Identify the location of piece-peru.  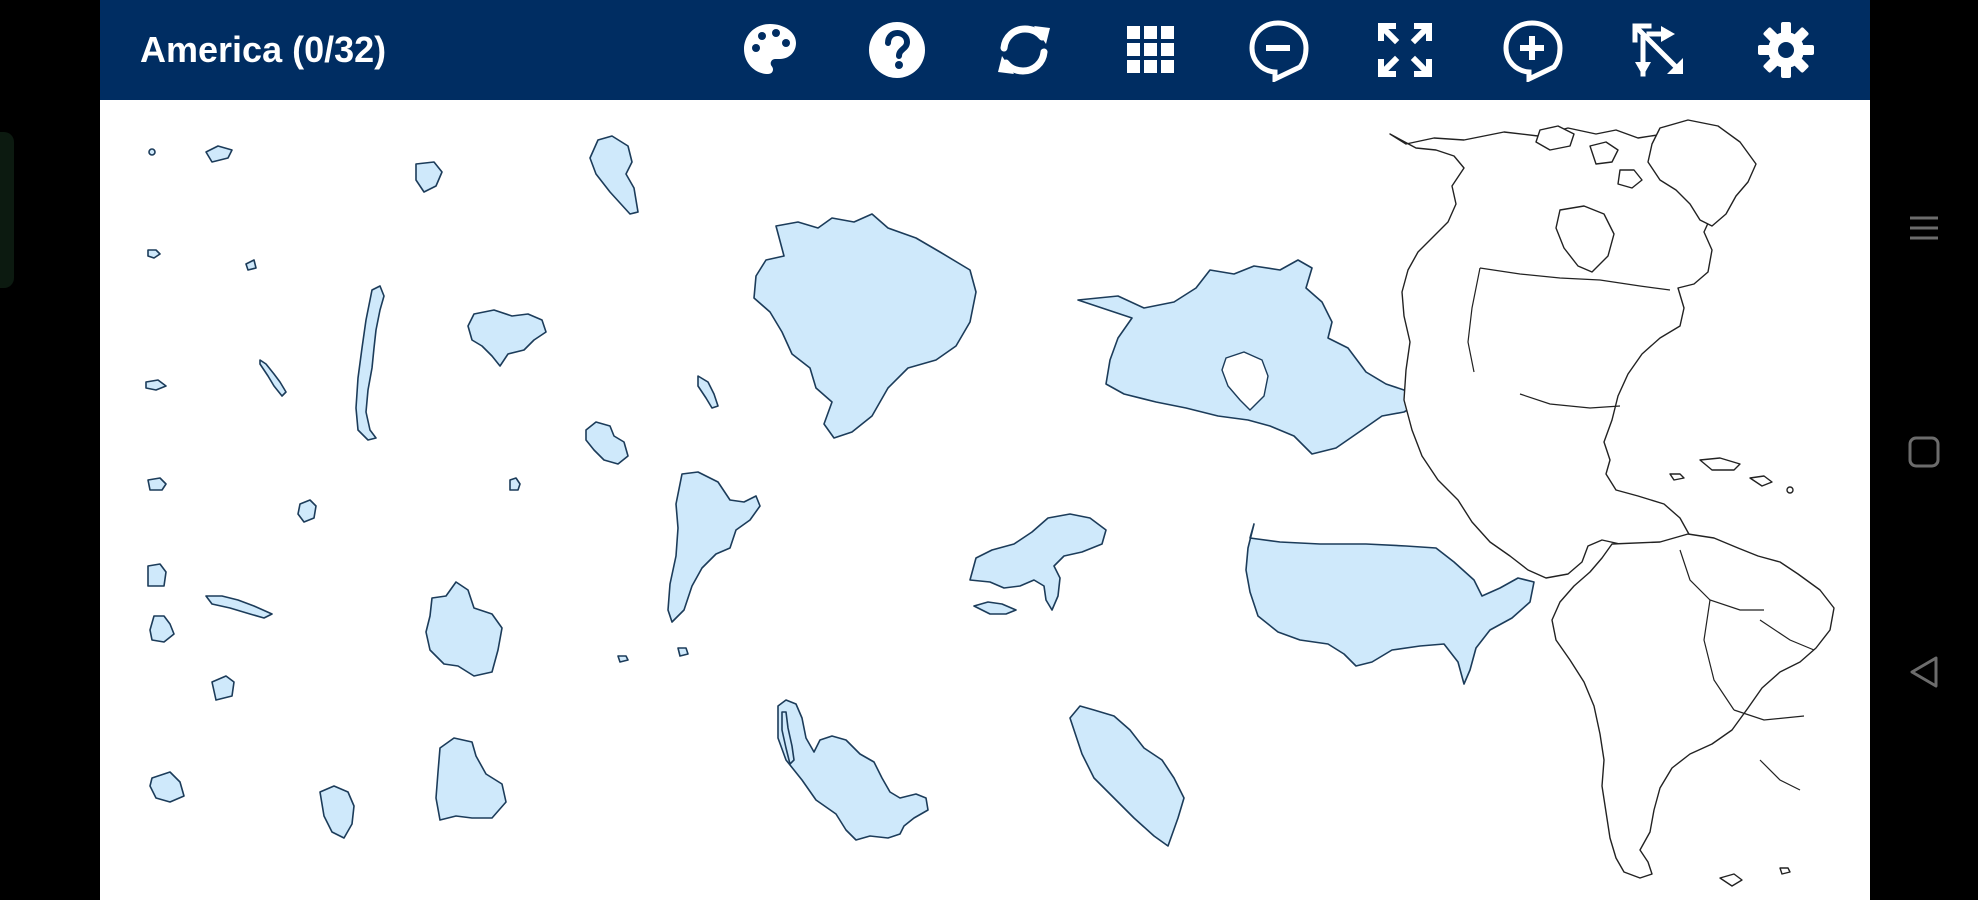
(614, 175).